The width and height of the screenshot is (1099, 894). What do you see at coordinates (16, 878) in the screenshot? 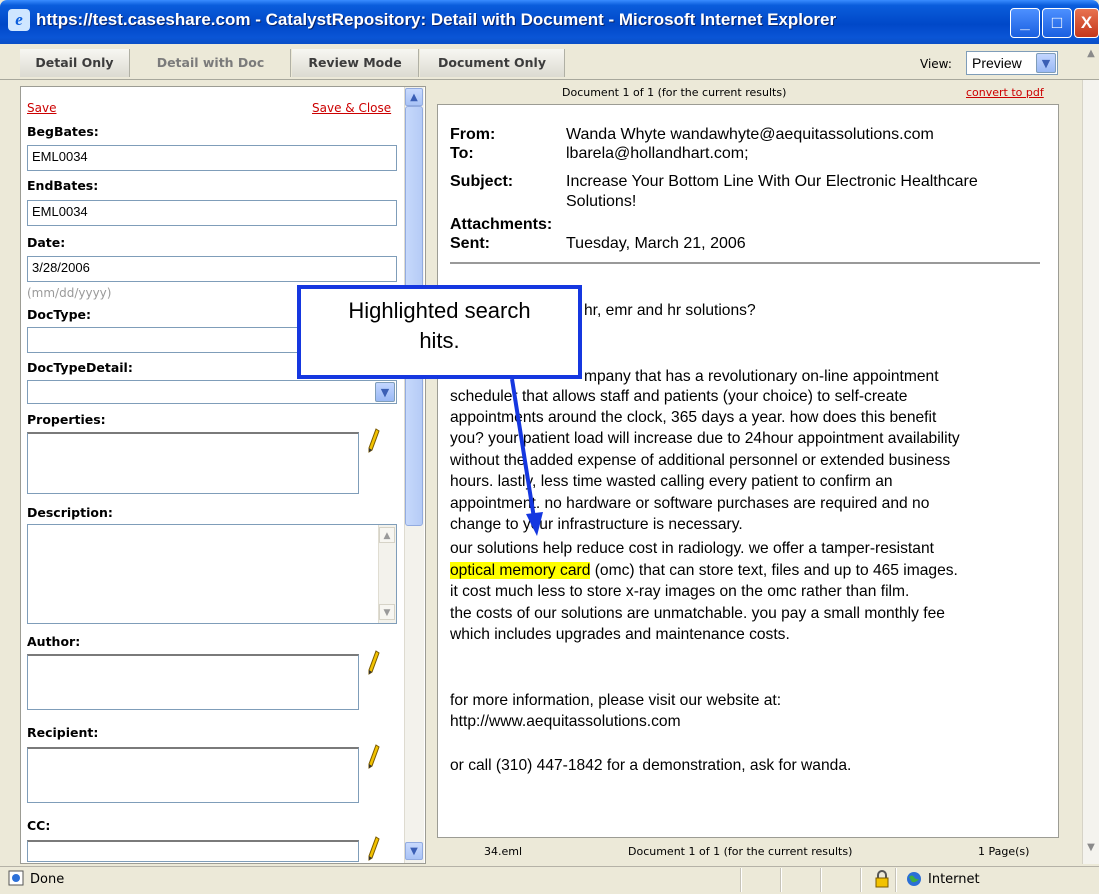
I see `page-done-icon` at bounding box center [16, 878].